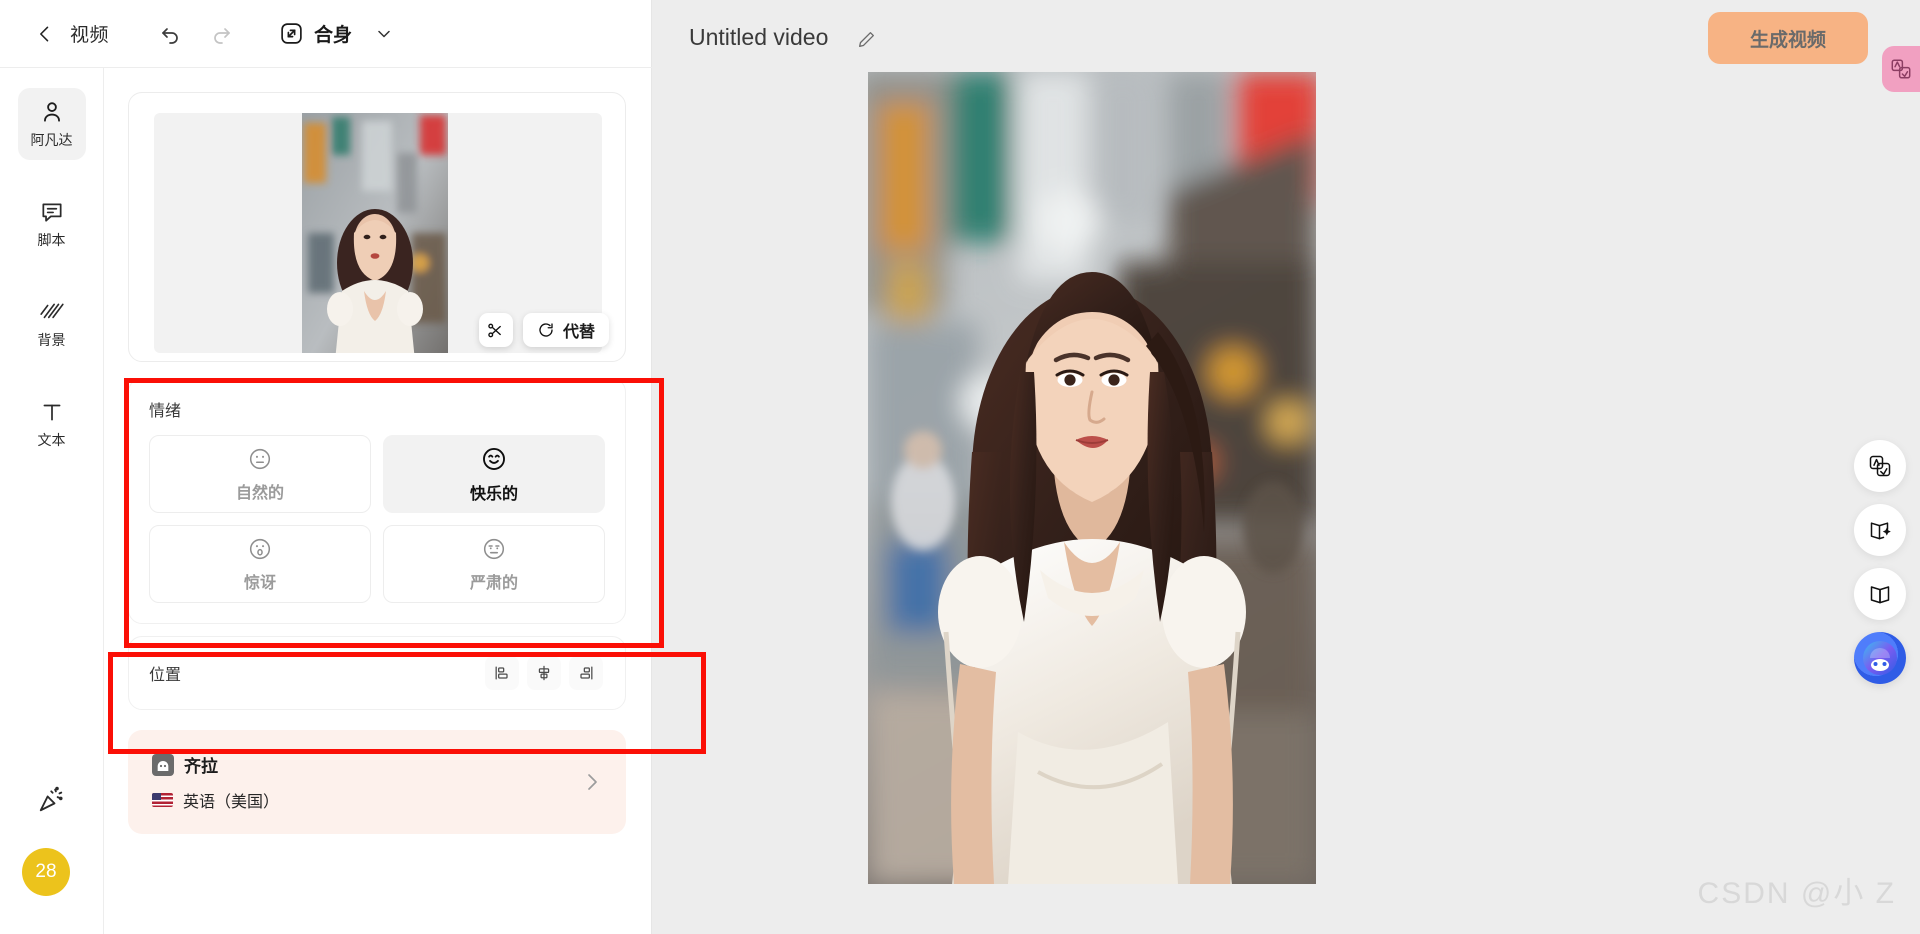 The width and height of the screenshot is (1920, 934). I want to click on celebrate-button, so click(52, 799).